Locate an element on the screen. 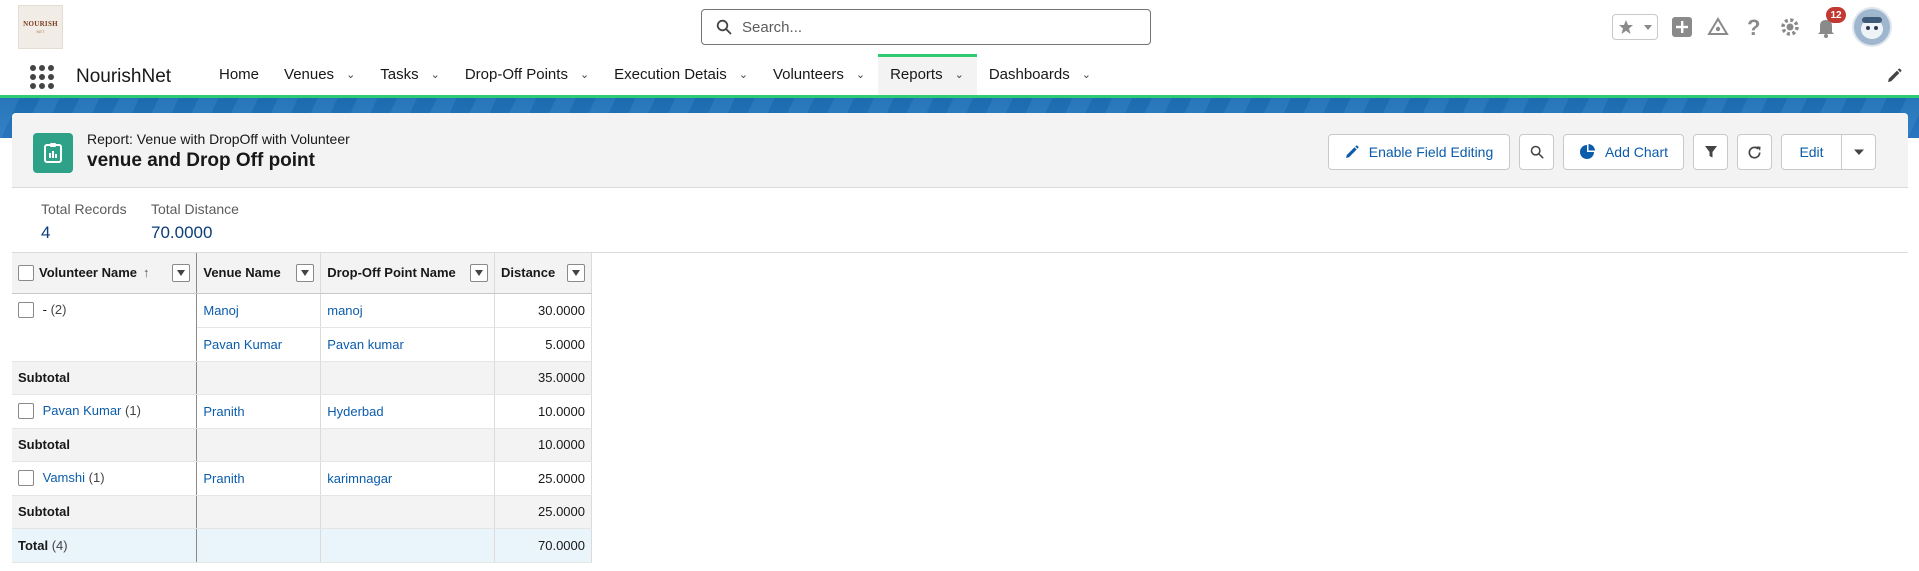 This screenshot has width=1919, height=571. nav-item-dashboards: Dashboards ⌄ is located at coordinates (1040, 74).